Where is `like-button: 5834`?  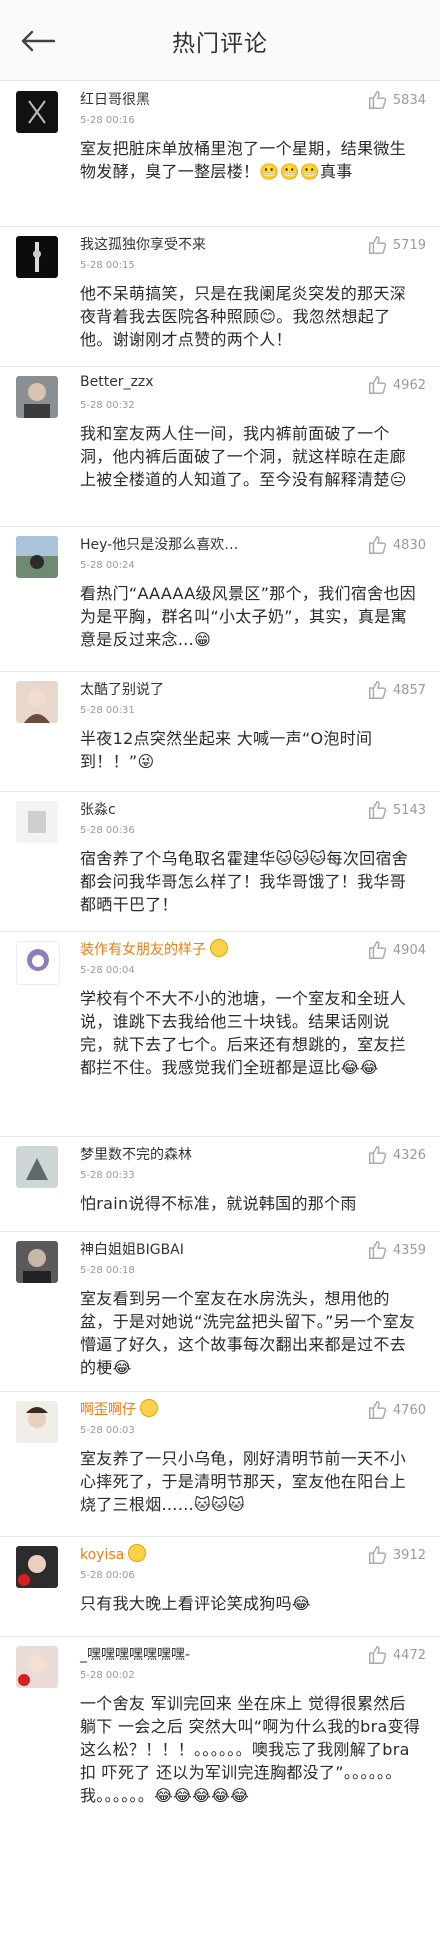 like-button: 5834 is located at coordinates (396, 100).